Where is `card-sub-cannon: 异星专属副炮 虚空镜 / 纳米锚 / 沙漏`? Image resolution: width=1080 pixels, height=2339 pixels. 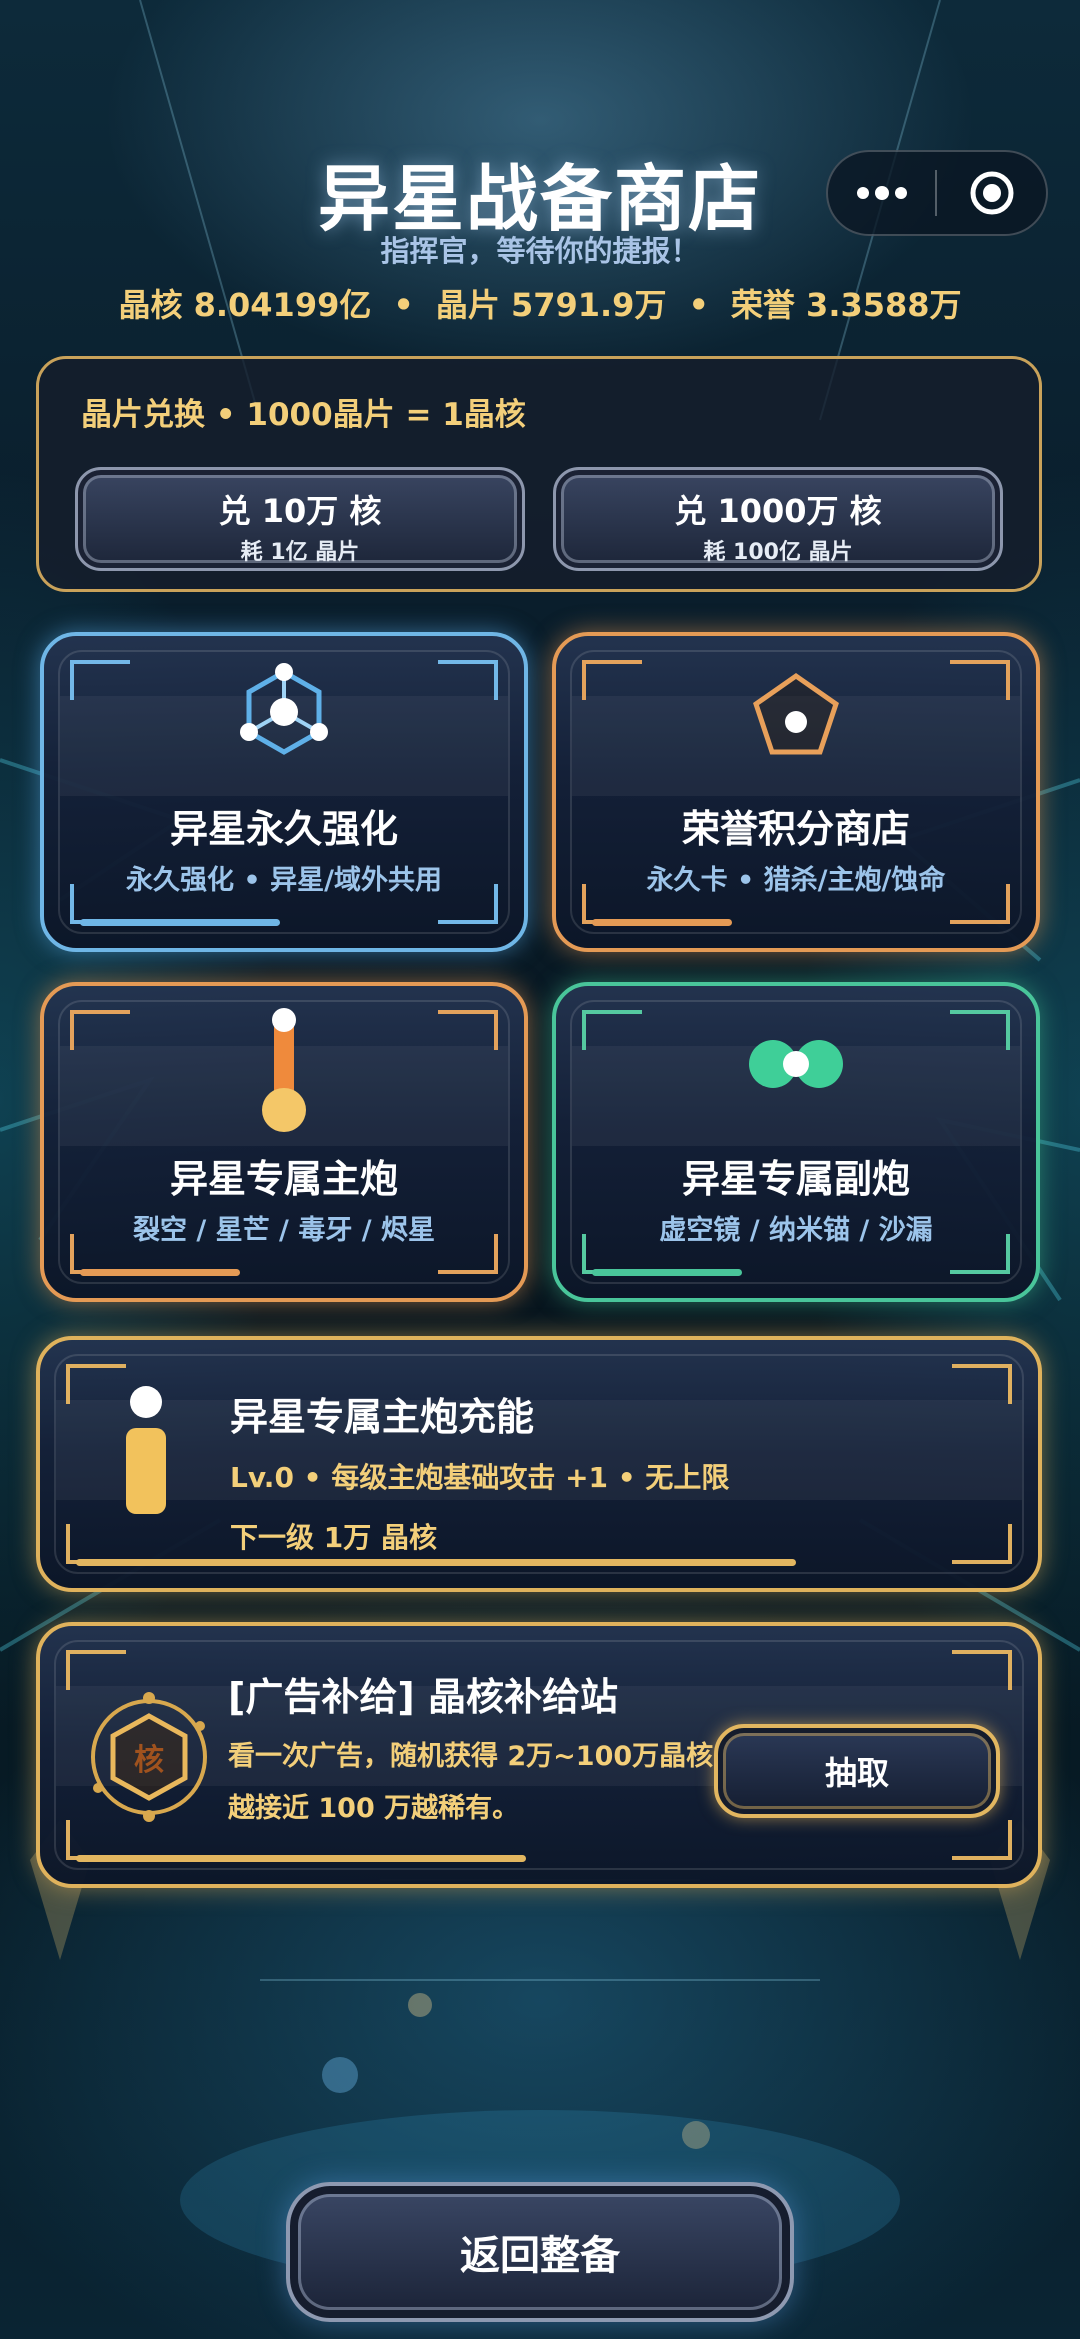 card-sub-cannon: 异星专属副炮 虚空镜 / 纳米锚 / 沙漏 is located at coordinates (796, 1142).